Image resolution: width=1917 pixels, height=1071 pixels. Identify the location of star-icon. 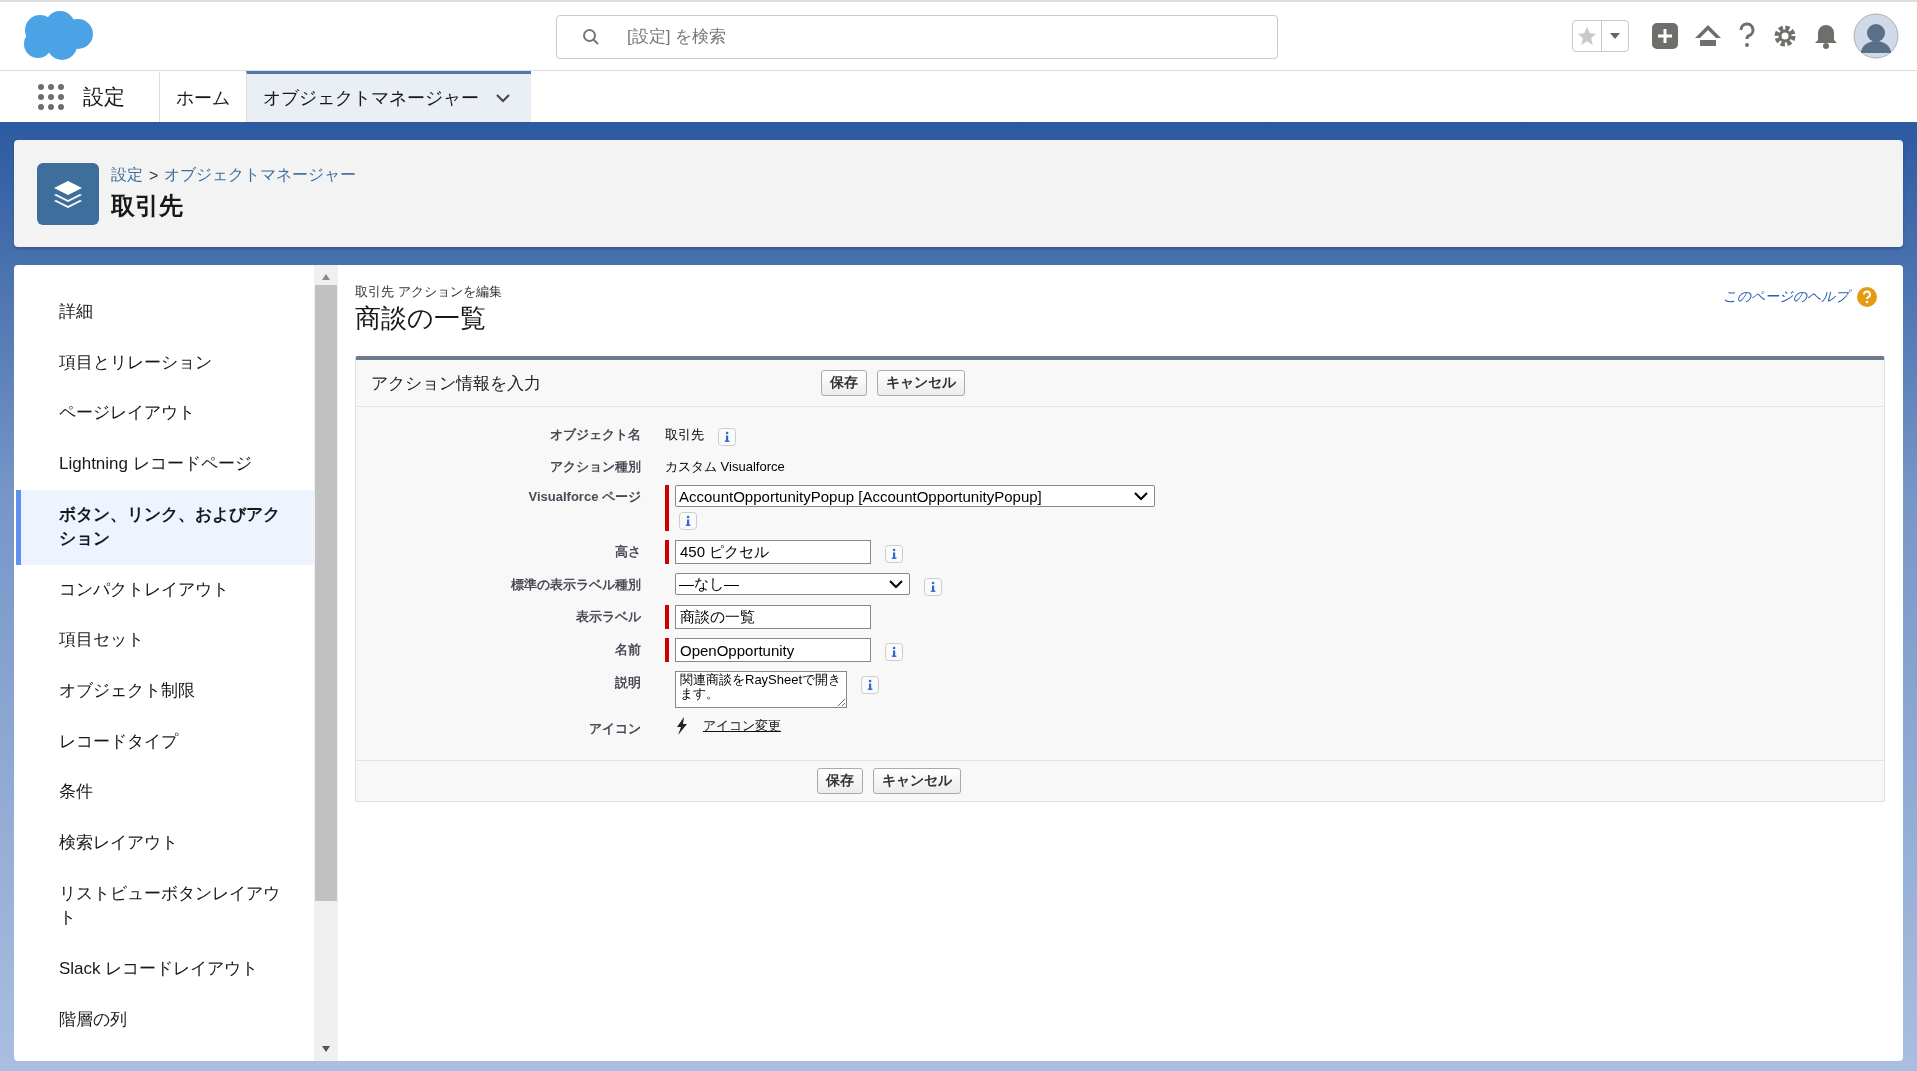
(1587, 36).